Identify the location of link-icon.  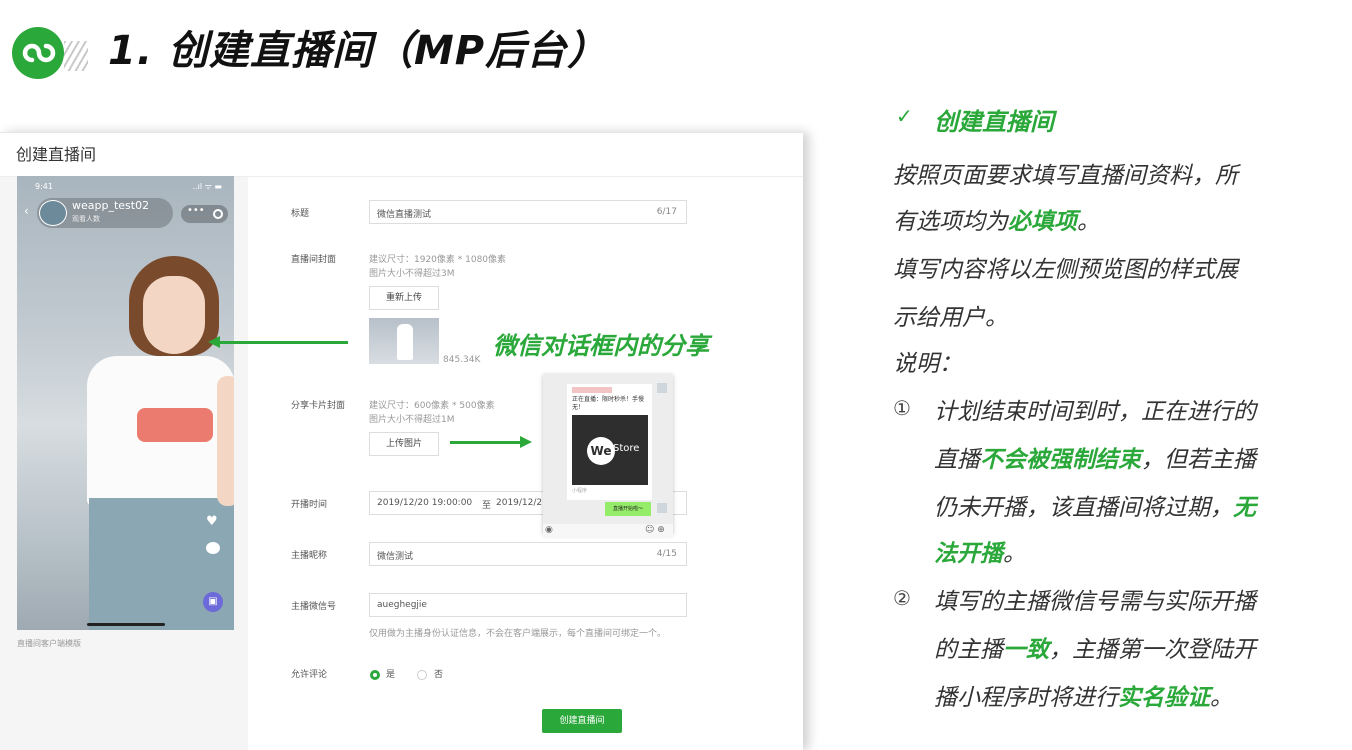
(39, 53).